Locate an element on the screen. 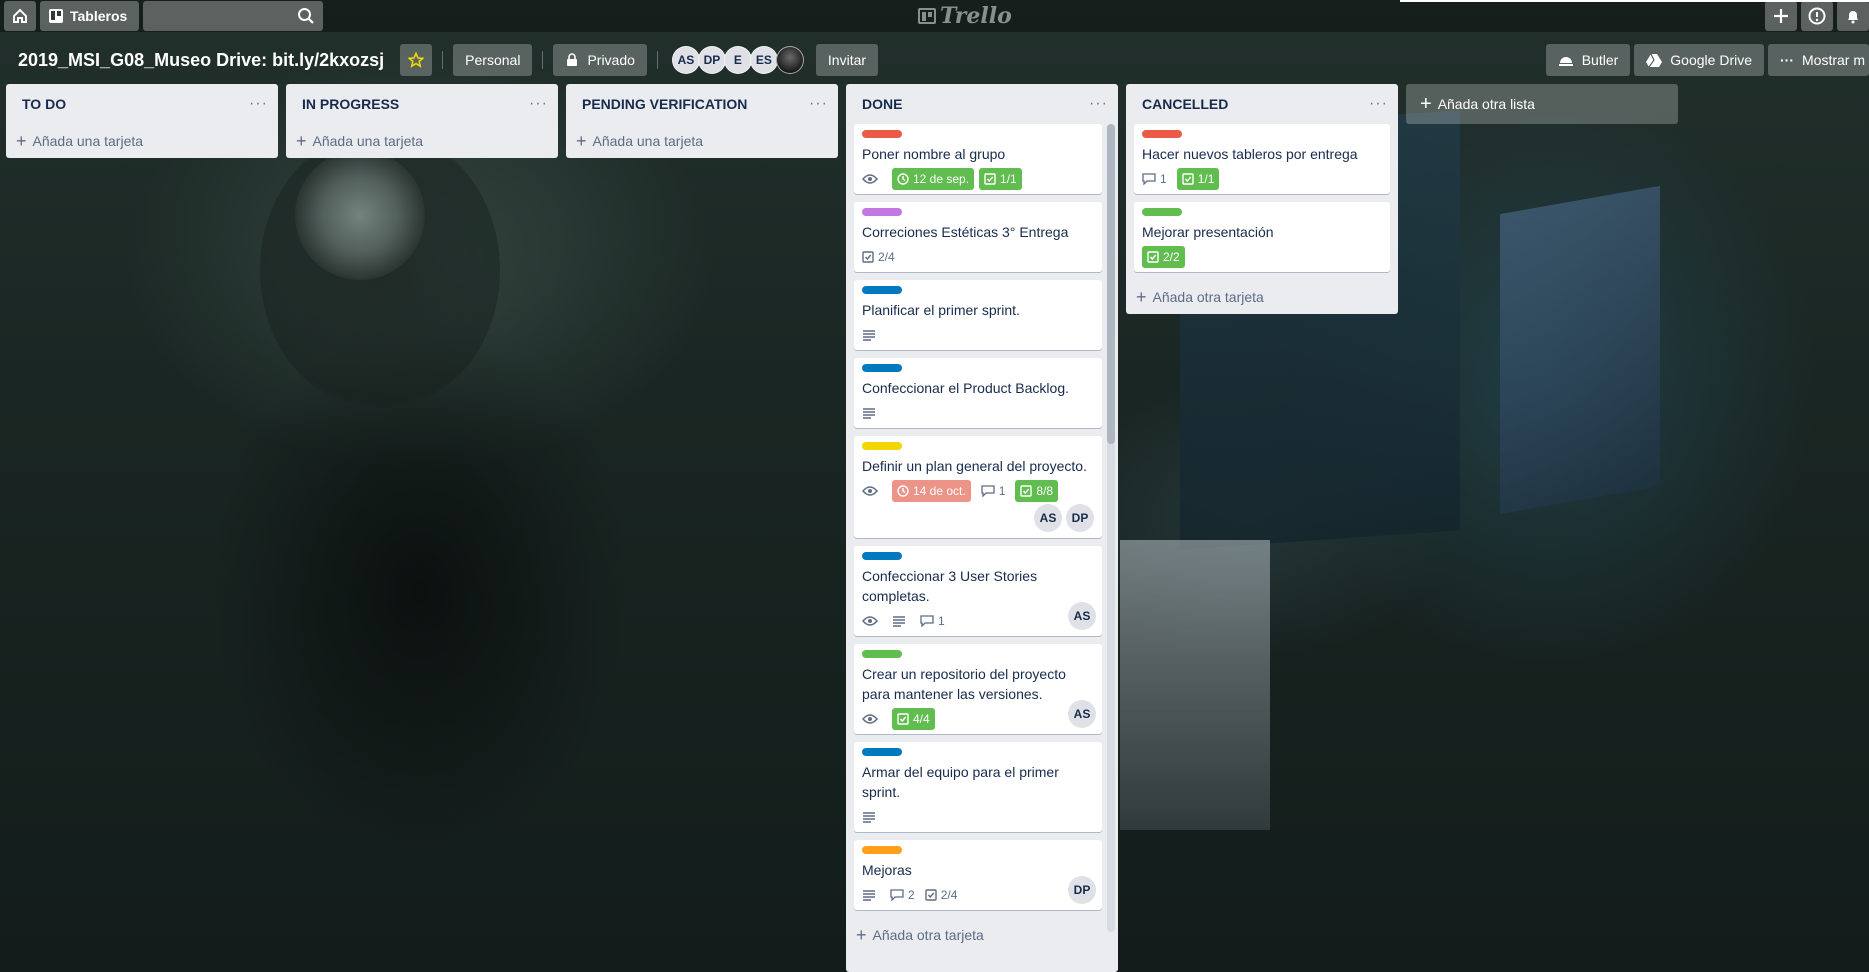  home-button is located at coordinates (20, 16).